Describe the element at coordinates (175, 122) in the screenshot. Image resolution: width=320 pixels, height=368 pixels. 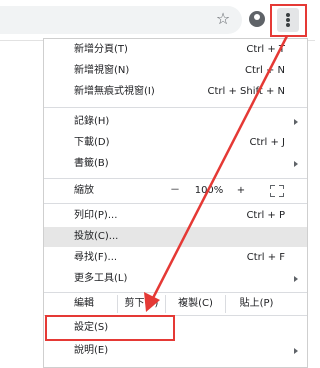
I see `menu-item-history: 記錄(H)` at that location.